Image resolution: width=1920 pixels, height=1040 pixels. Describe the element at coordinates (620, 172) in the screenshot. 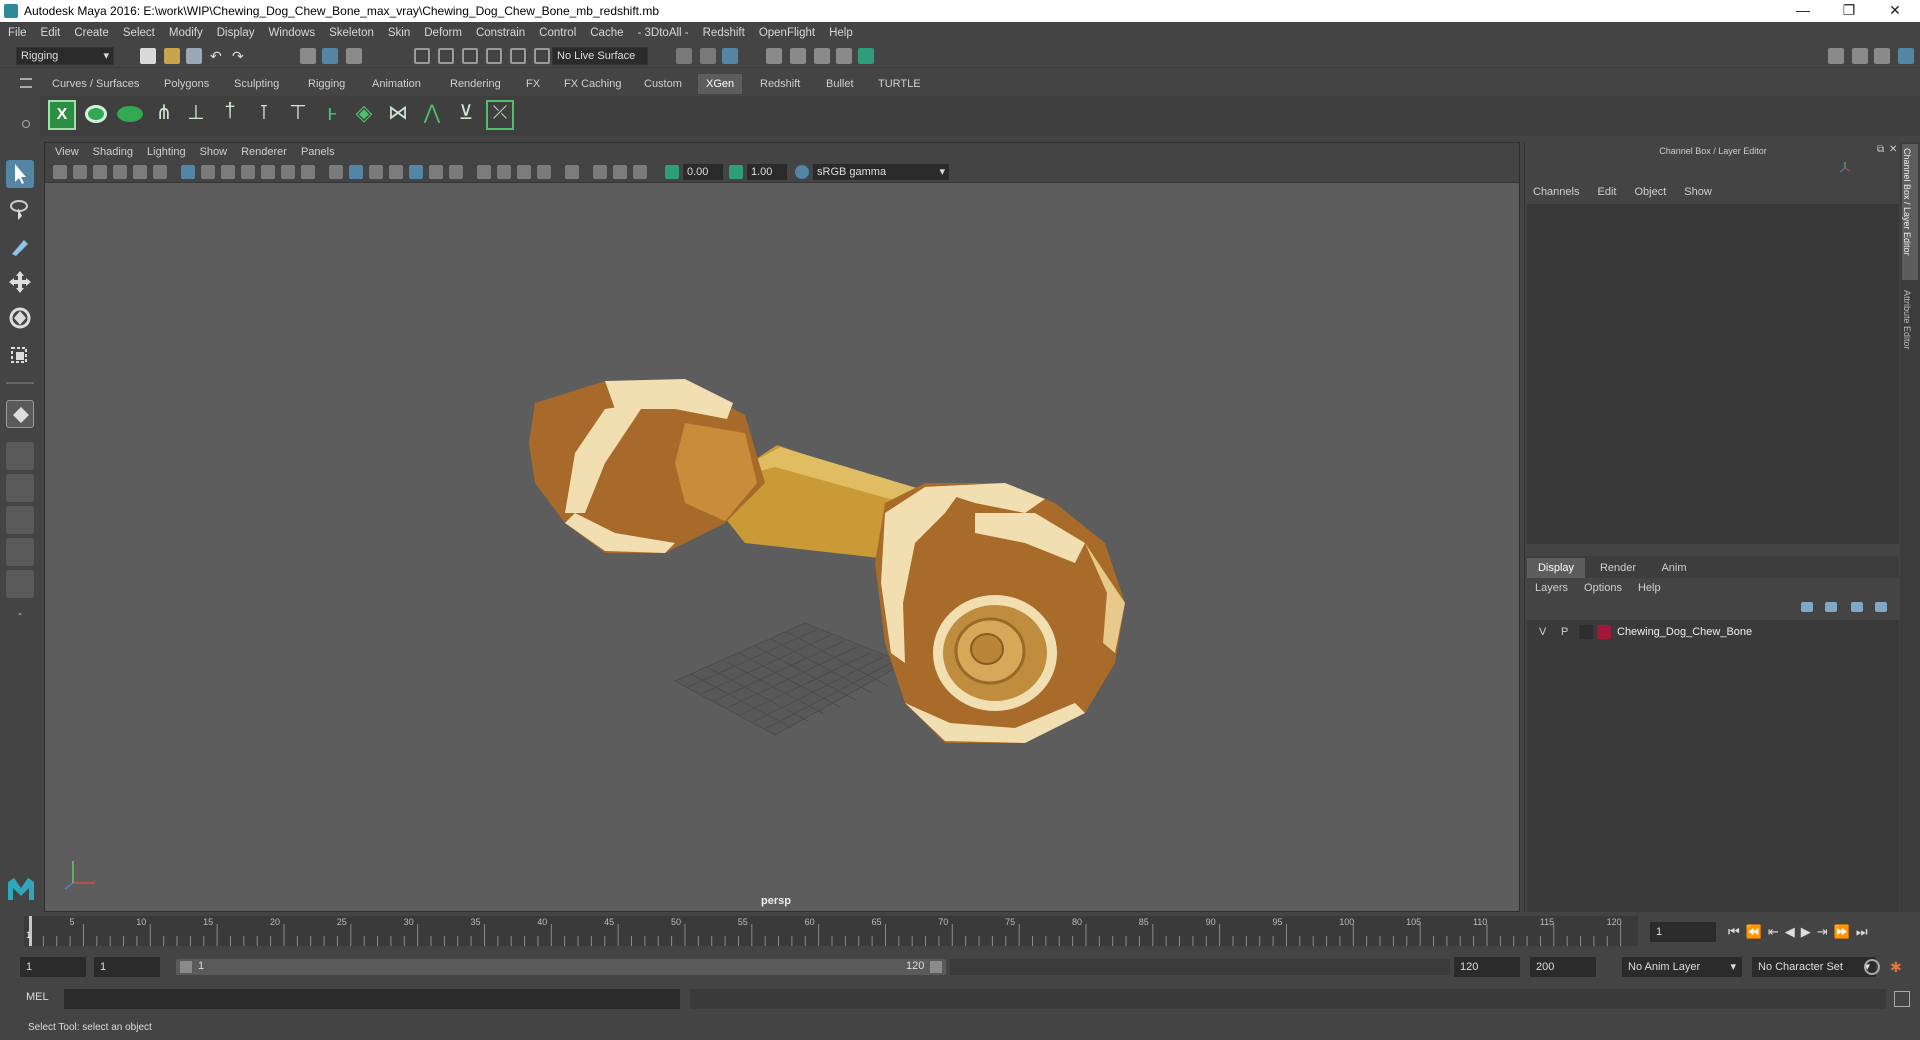

I see `xray-active-icon` at that location.